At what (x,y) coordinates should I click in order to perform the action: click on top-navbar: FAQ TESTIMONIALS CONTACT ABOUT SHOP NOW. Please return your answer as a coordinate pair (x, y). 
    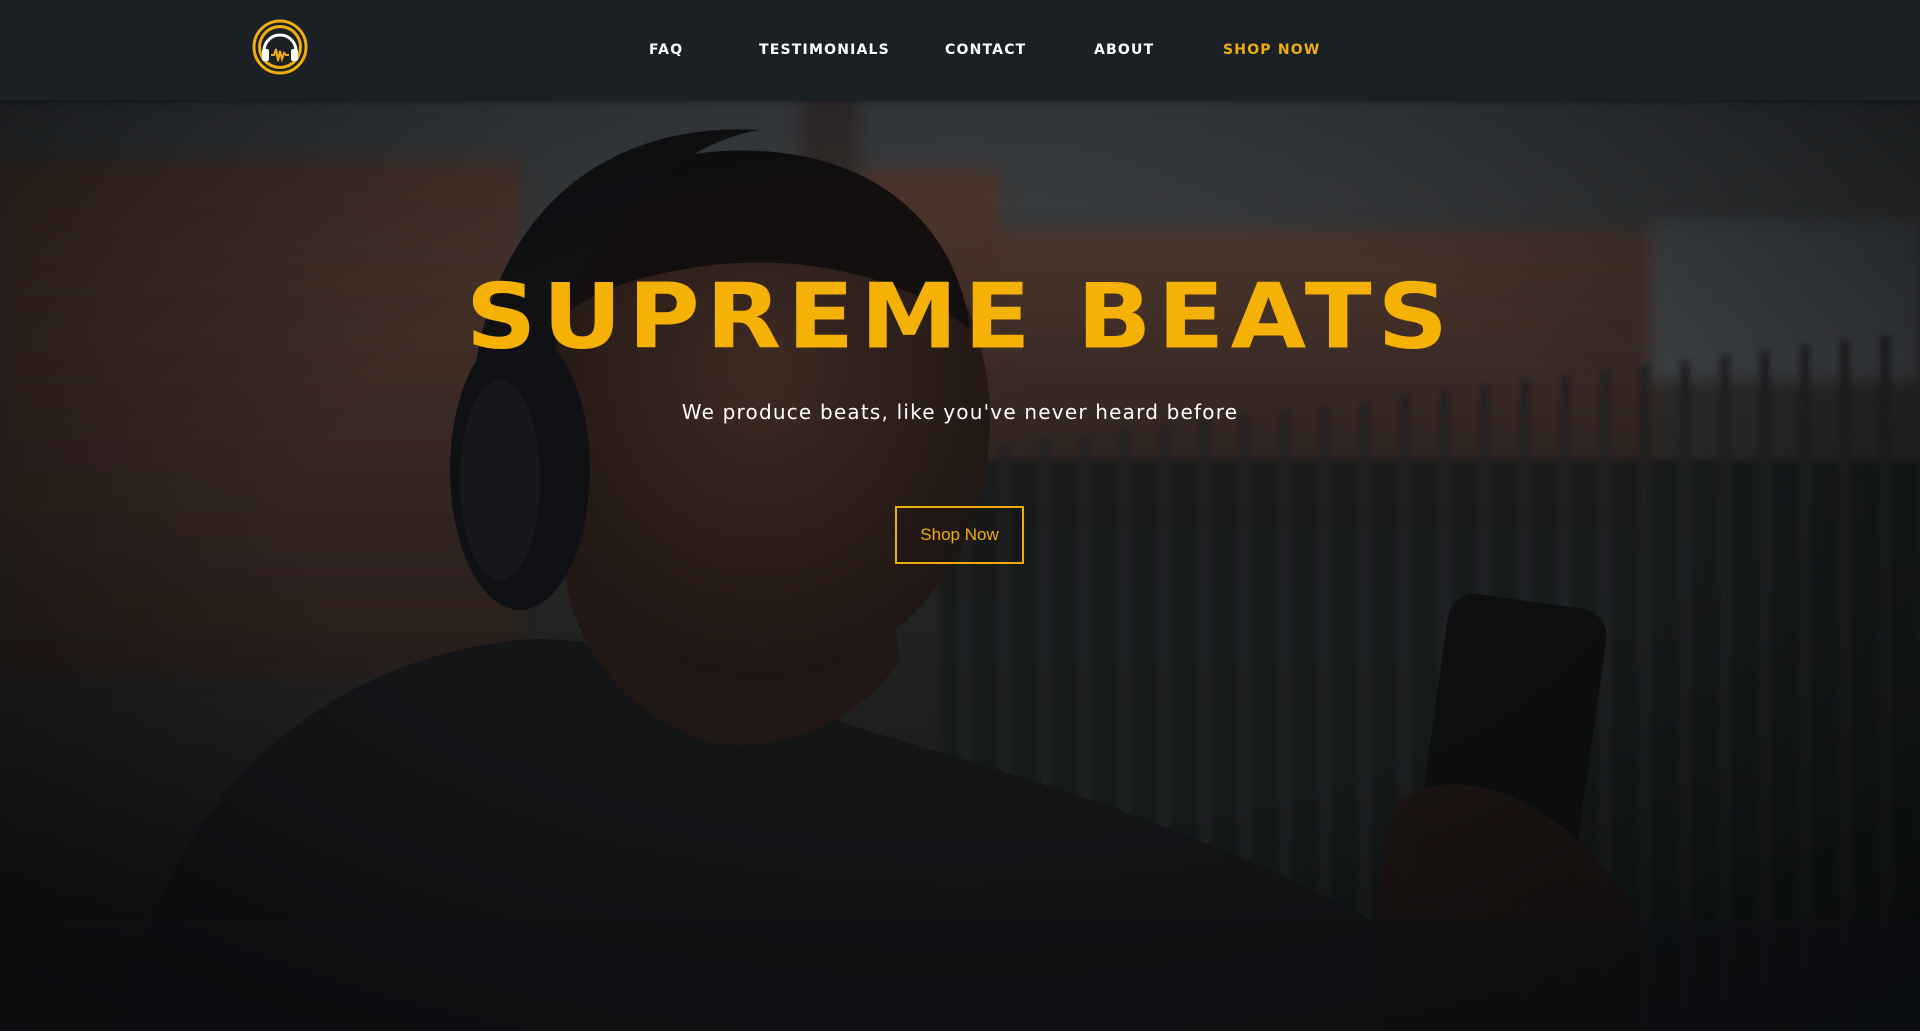
    Looking at the image, I should click on (960, 50).